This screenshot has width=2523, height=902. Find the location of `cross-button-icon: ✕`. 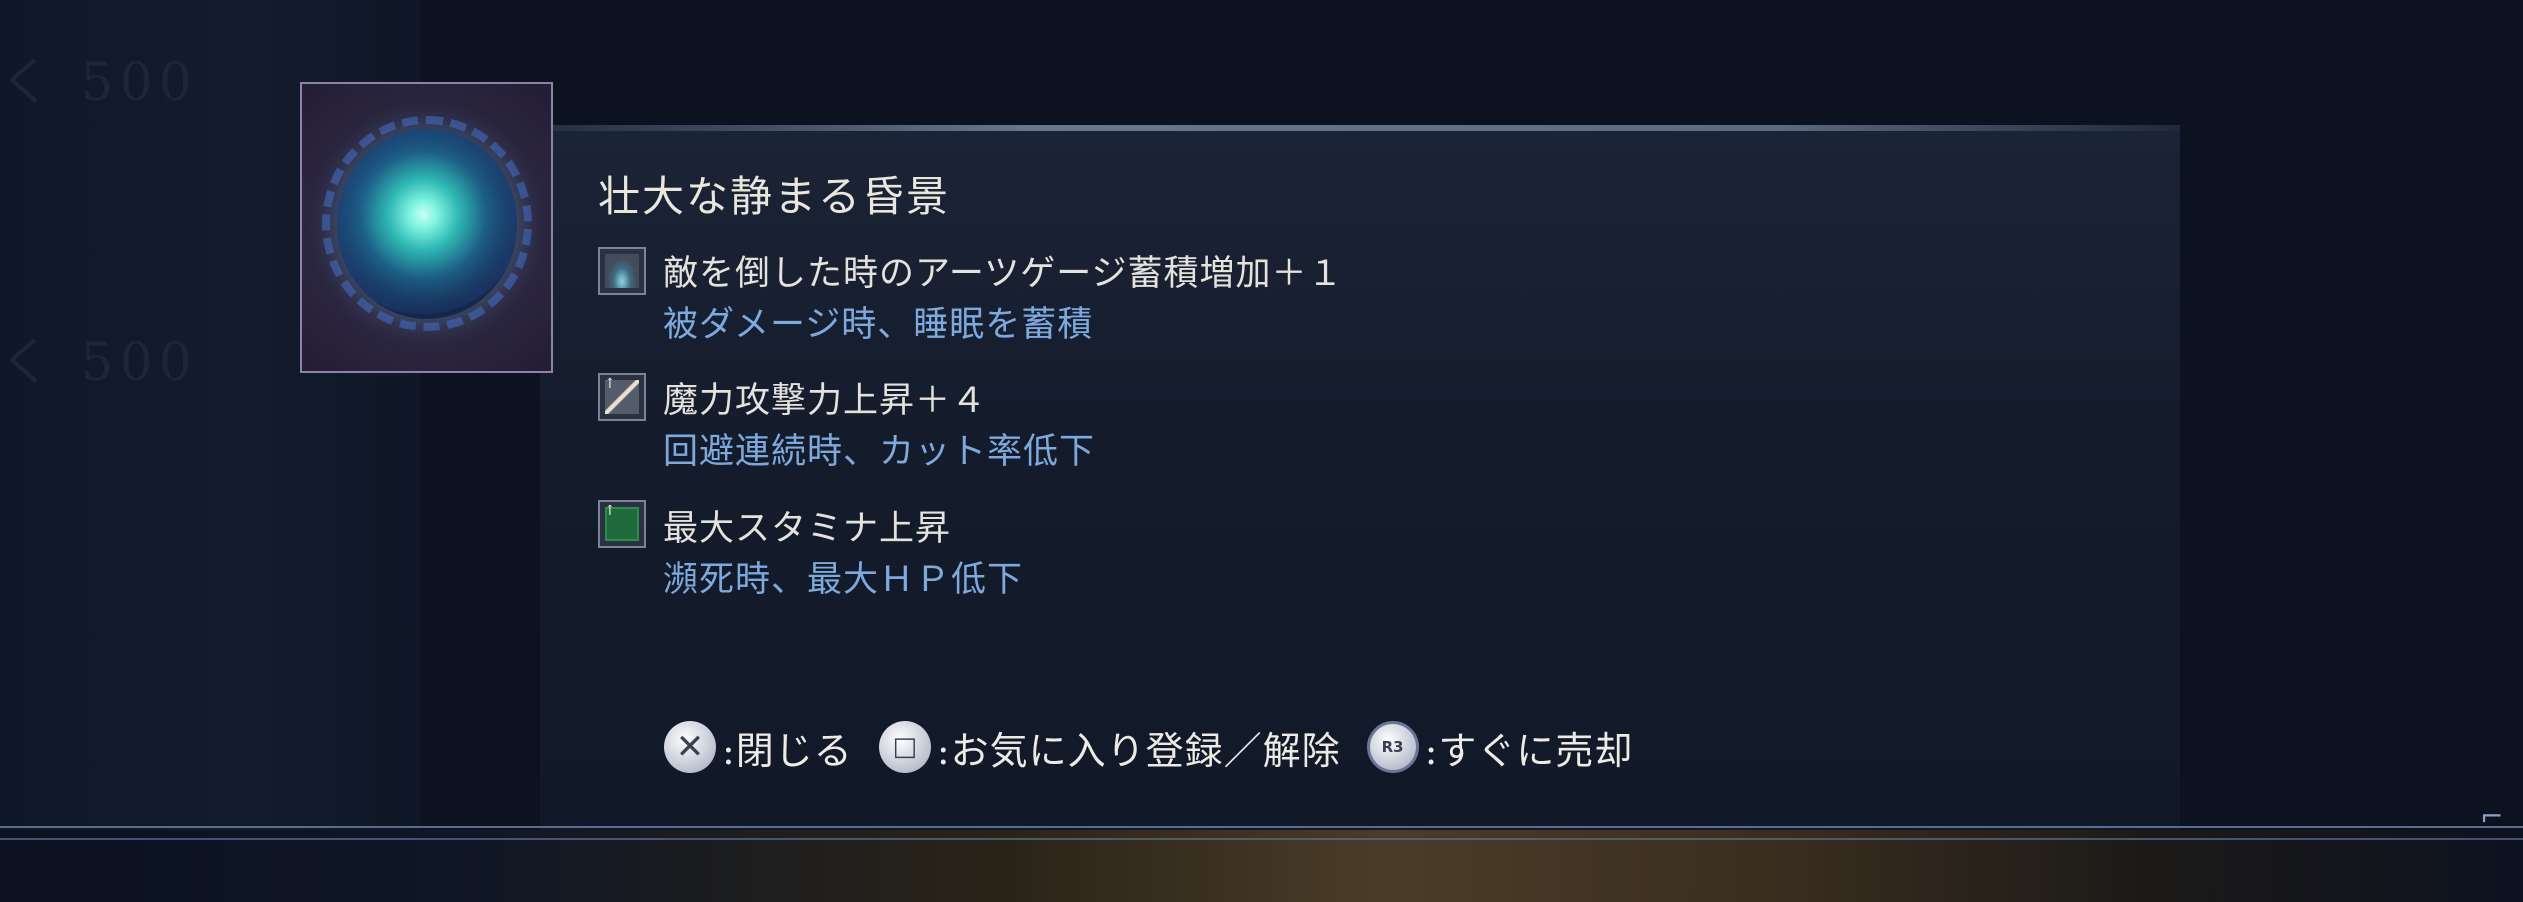

cross-button-icon: ✕ is located at coordinates (690, 747).